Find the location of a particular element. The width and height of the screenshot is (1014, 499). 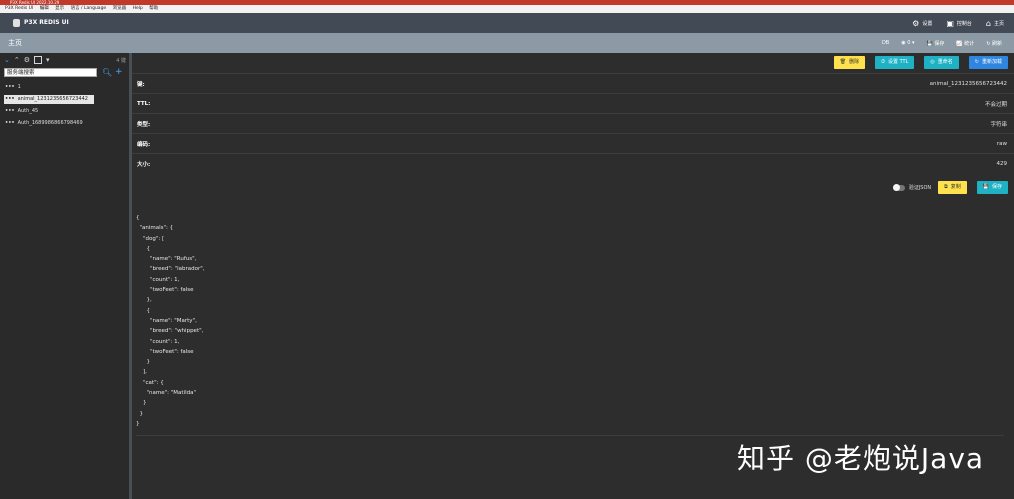

toolbar-tools: DB ◉ 0 ▾ 💾 保存 📈 统计 ↻ 刷新 is located at coordinates (942, 43).